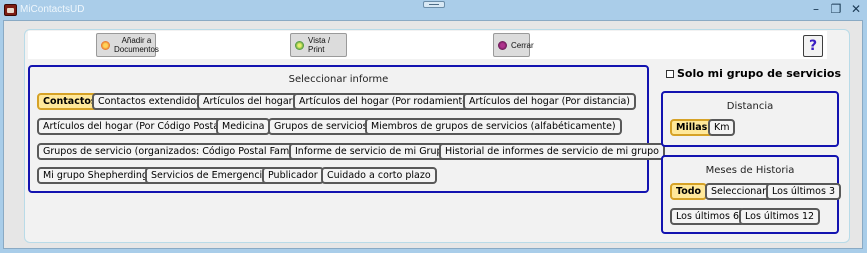 The height and width of the screenshot is (253, 867). What do you see at coordinates (95, 175) in the screenshot?
I see `report-option: Mi grupo Shepherding` at bounding box center [95, 175].